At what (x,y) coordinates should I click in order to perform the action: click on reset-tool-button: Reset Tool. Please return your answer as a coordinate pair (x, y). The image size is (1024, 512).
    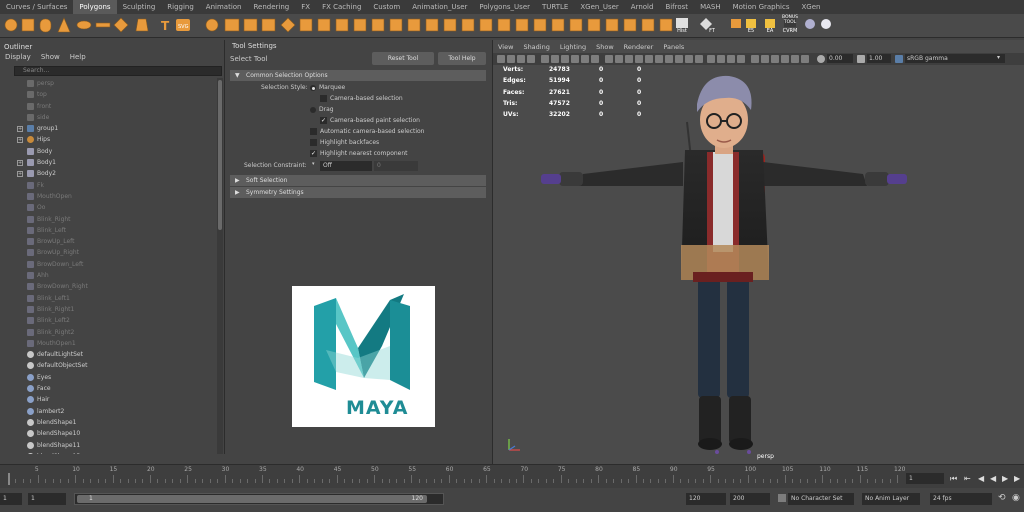
    Looking at the image, I should click on (403, 58).